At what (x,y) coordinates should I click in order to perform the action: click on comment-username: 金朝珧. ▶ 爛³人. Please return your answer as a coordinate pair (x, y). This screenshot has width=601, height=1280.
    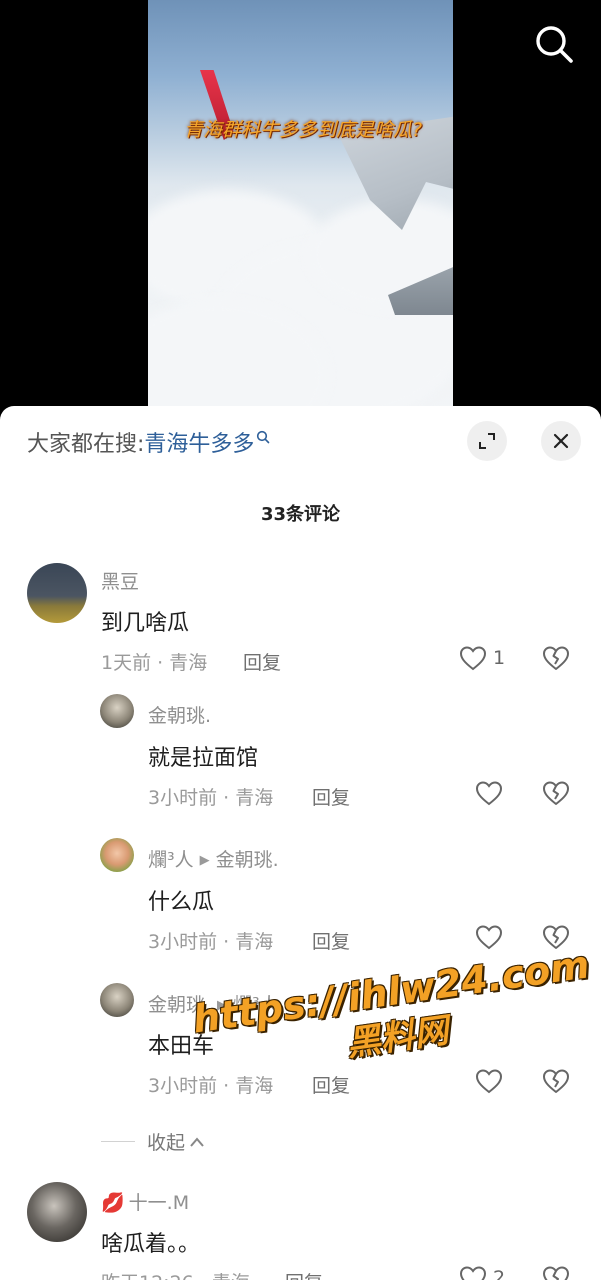
    Looking at the image, I should click on (213, 1003).